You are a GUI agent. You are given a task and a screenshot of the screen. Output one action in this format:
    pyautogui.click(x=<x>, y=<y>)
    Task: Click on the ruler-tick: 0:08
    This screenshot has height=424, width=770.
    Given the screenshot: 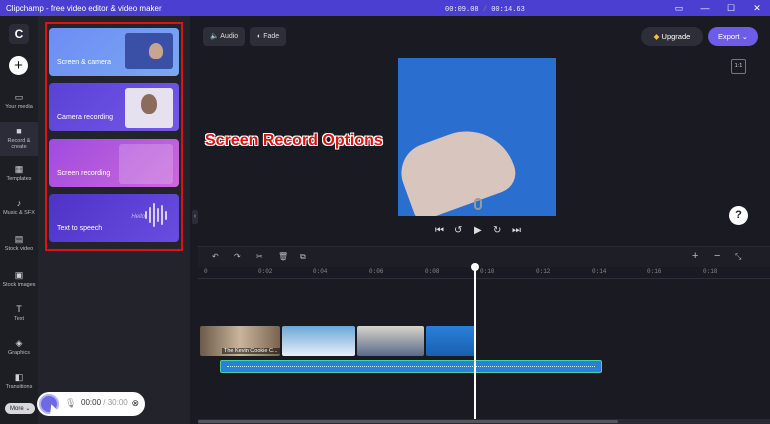 What is the action you would take?
    pyautogui.click(x=432, y=271)
    